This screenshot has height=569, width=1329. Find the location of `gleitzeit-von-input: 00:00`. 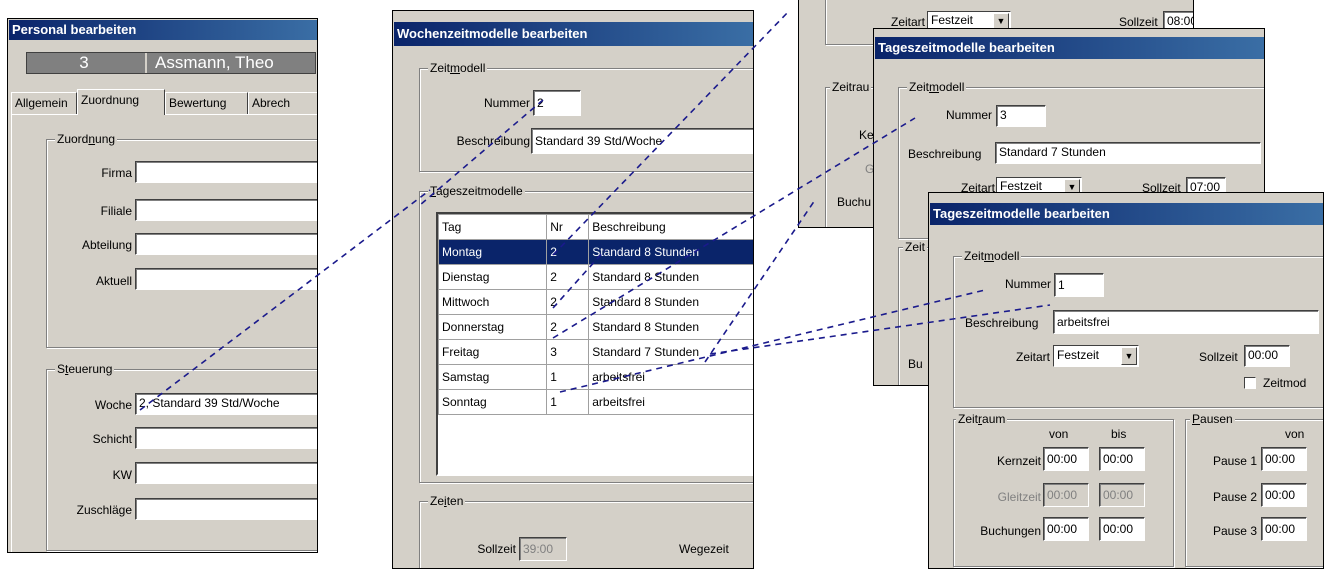

gleitzeit-von-input: 00:00 is located at coordinates (1066, 495).